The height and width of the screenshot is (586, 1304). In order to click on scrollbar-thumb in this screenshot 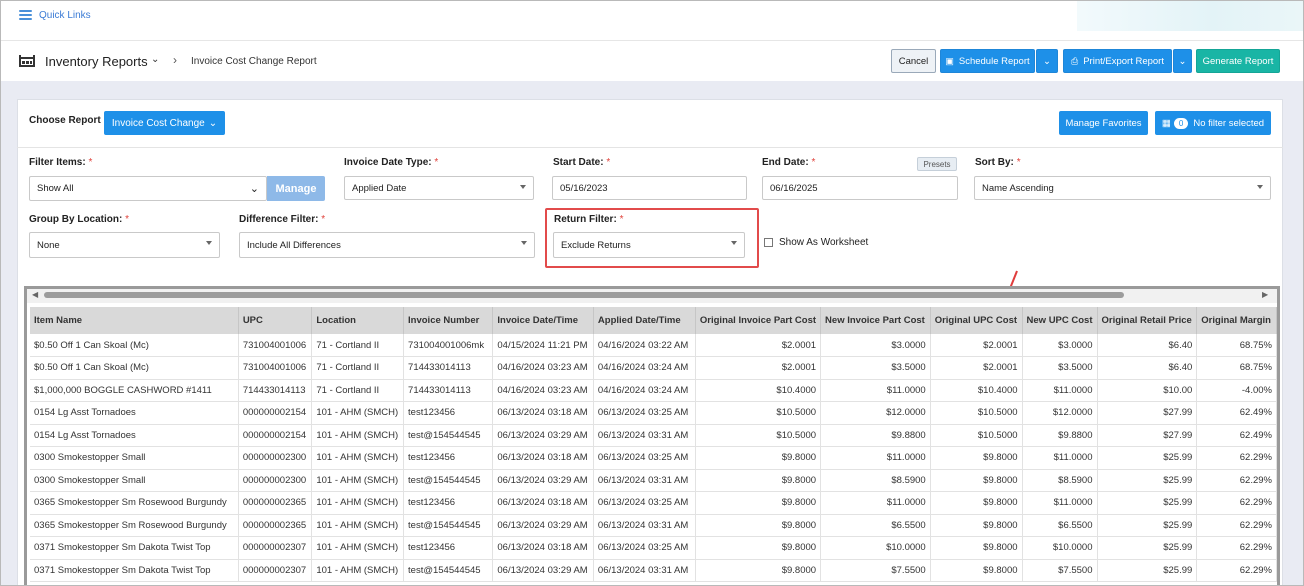, I will do `click(584, 295)`.